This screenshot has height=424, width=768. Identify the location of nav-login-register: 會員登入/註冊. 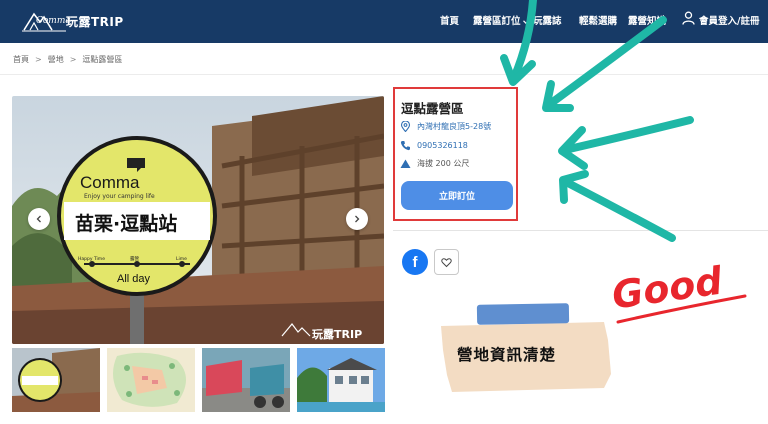
(729, 20).